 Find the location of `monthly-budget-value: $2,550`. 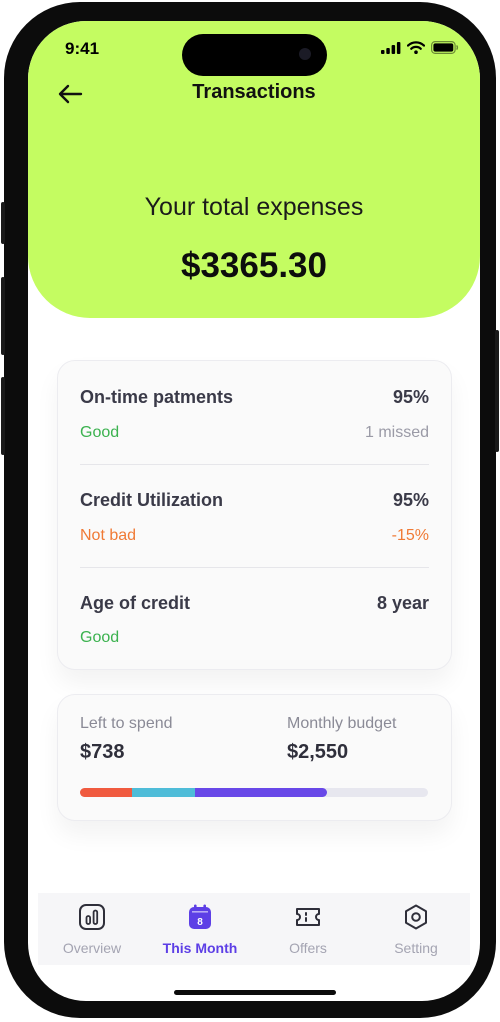

monthly-budget-value: $2,550 is located at coordinates (318, 752).